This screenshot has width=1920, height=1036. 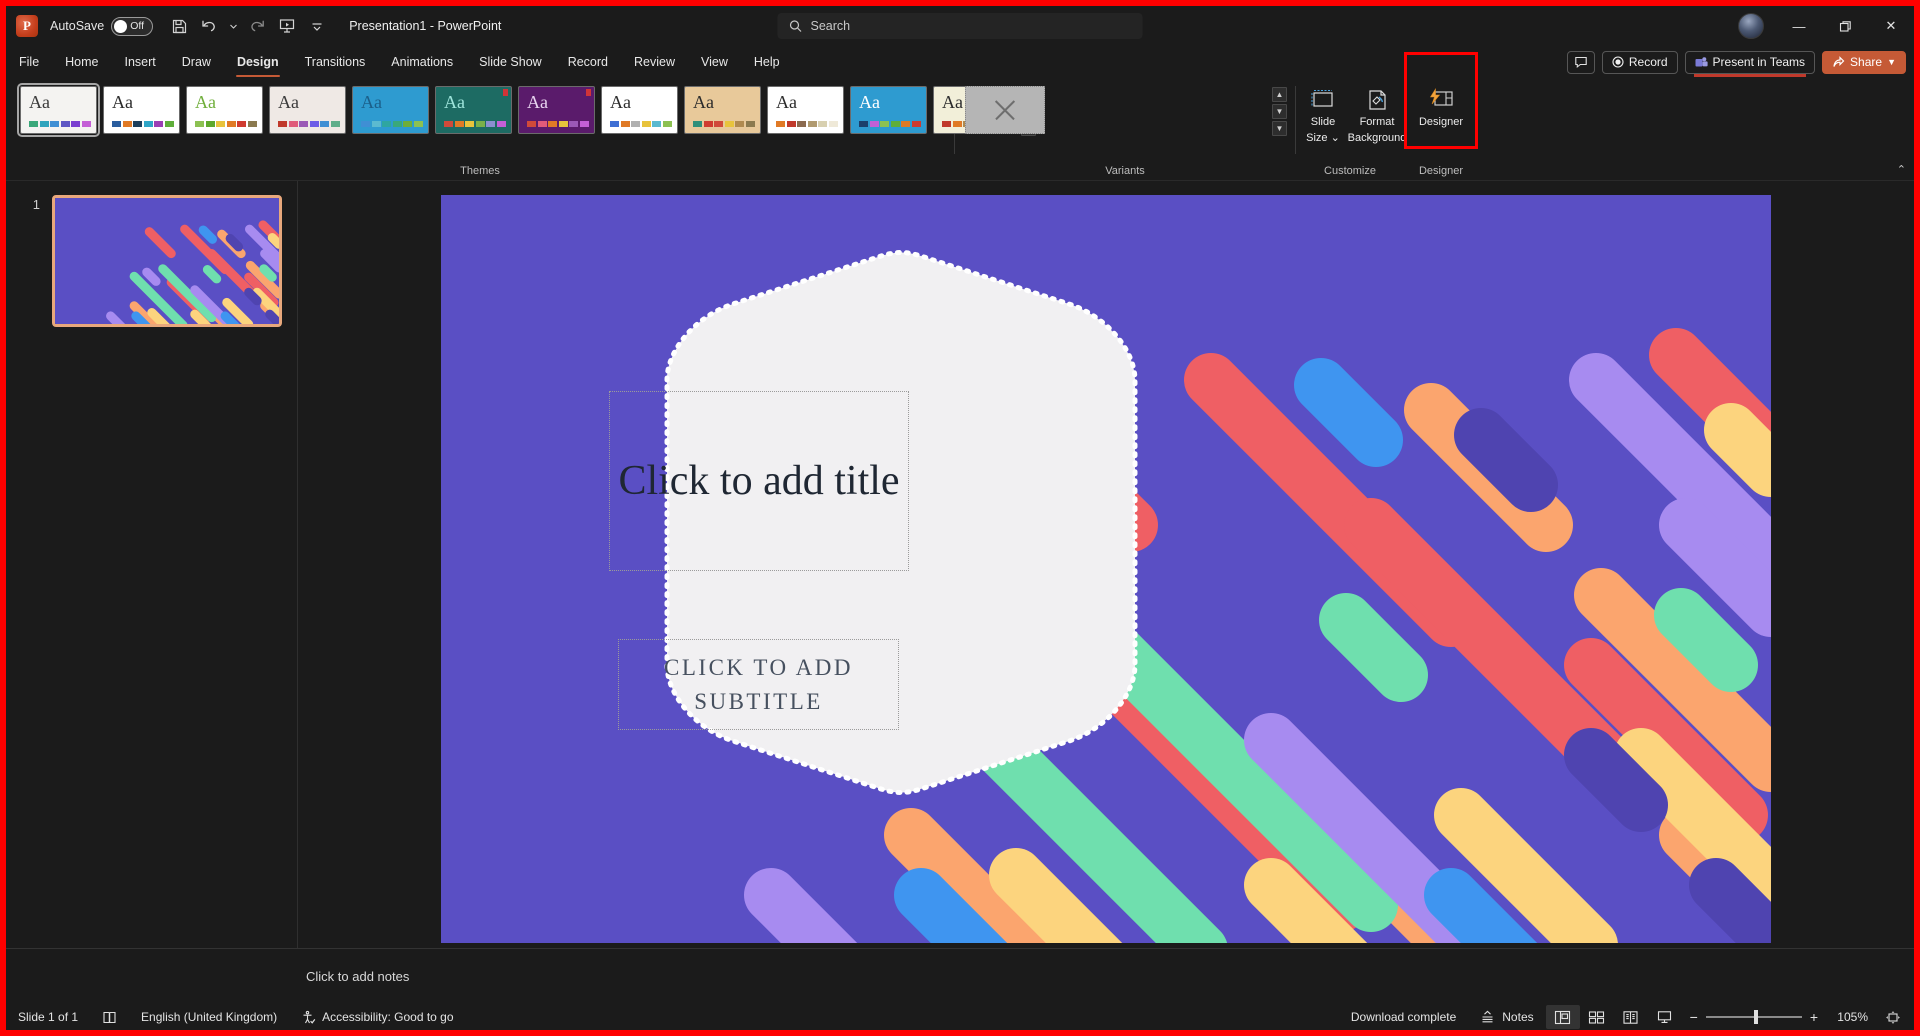 What do you see at coordinates (1631, 1017) in the screenshot?
I see `reading-view-button` at bounding box center [1631, 1017].